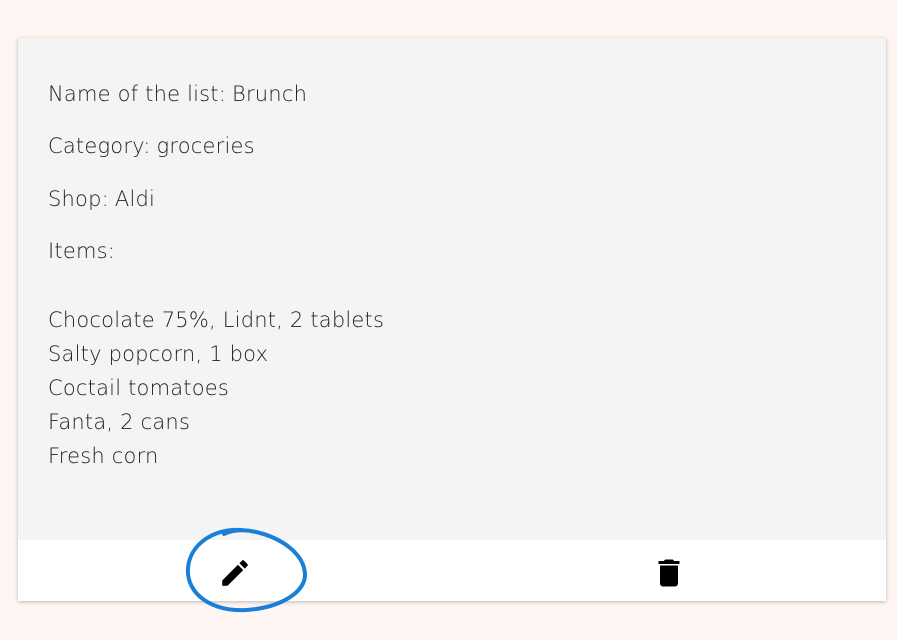 The width and height of the screenshot is (897, 640). I want to click on shop-row: Shop: Aldi, so click(101, 199).